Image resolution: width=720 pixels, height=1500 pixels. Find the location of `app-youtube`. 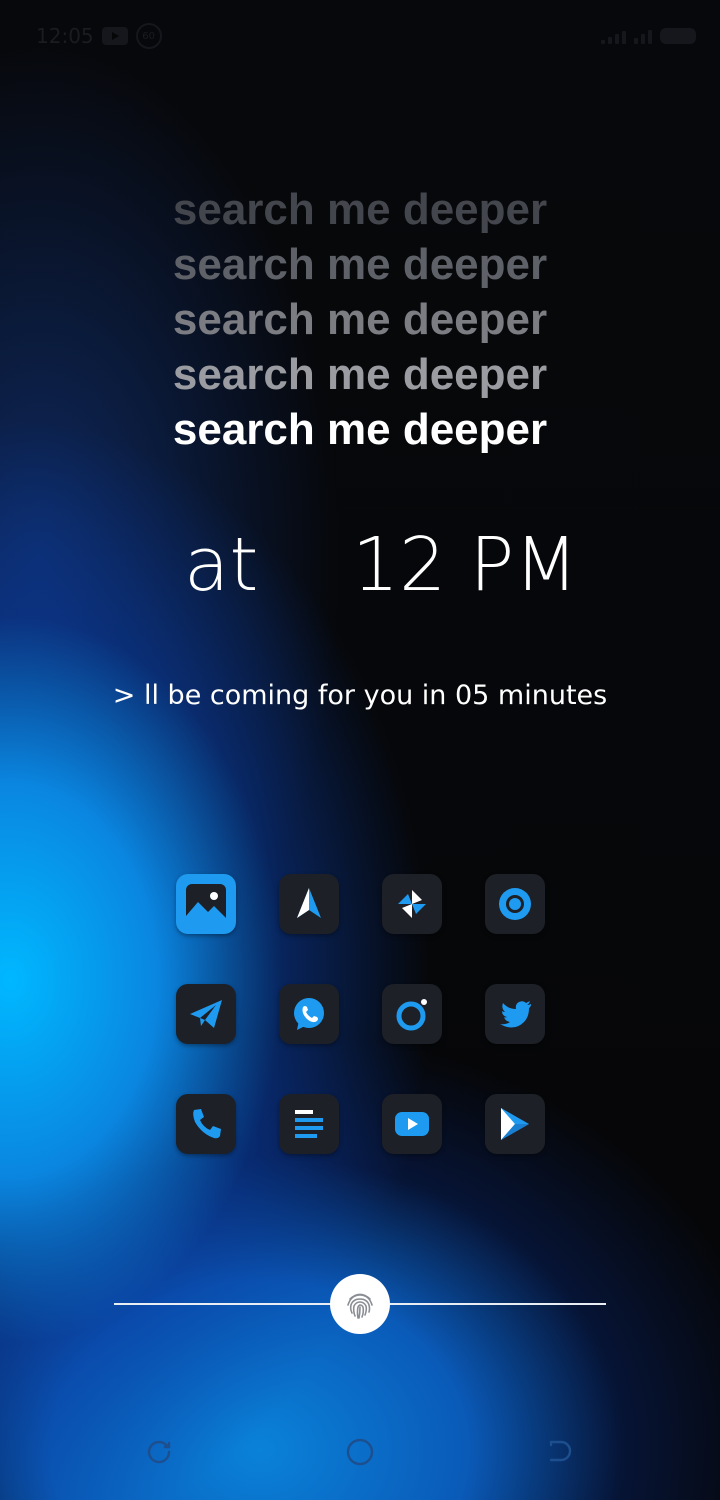

app-youtube is located at coordinates (412, 1124).